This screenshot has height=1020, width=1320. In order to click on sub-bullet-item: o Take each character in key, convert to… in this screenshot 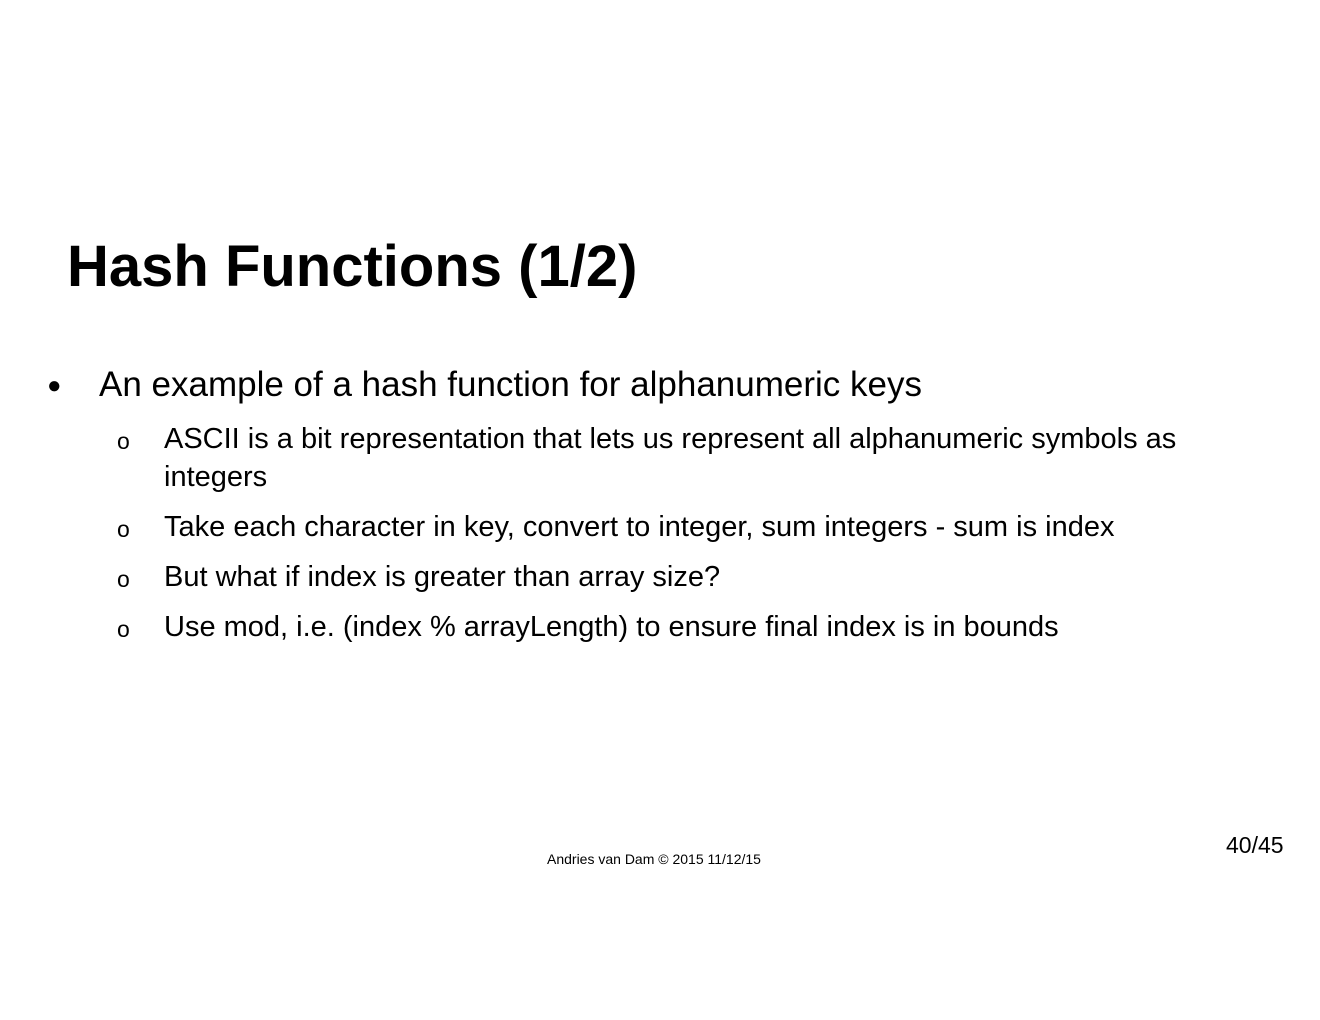, I will do `click(660, 527)`.